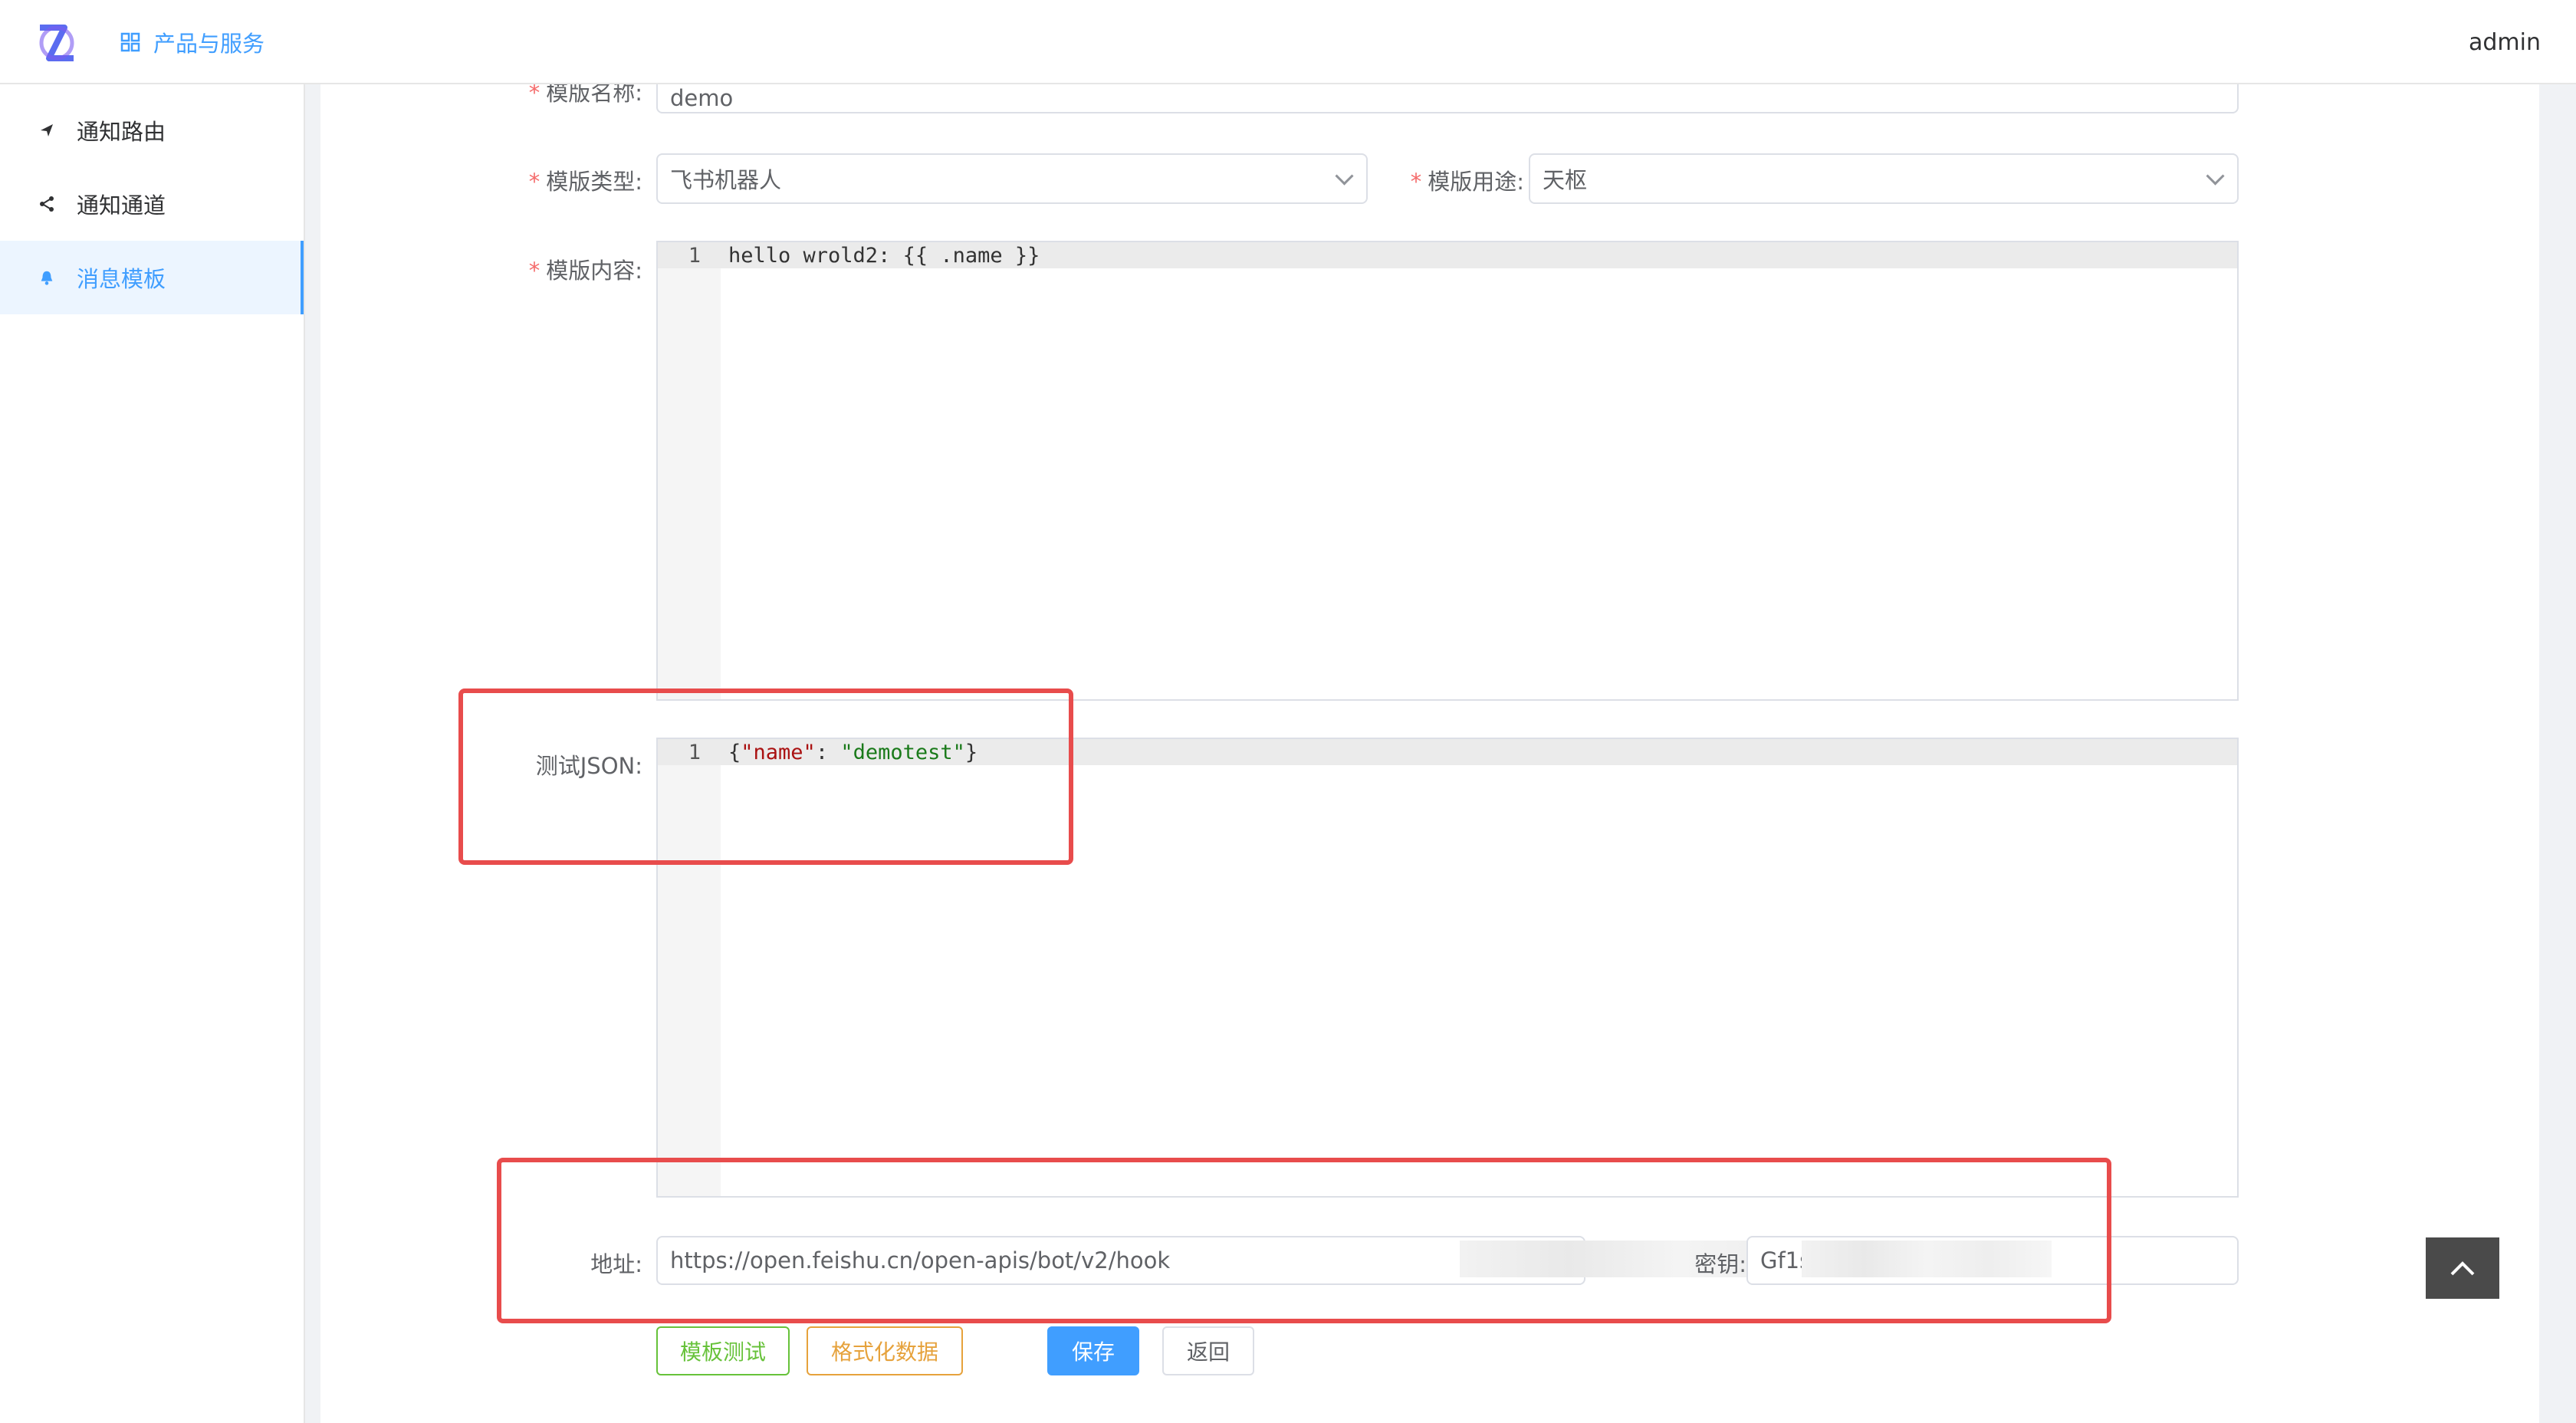 This screenshot has height=1423, width=2576. I want to click on top-header: 产品与服务 admin, so click(1288, 42).